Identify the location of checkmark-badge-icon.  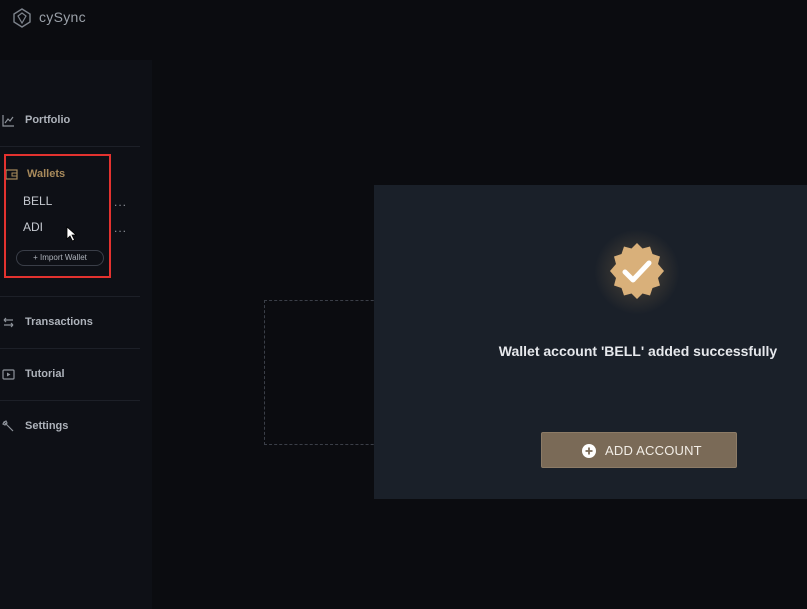
(637, 271).